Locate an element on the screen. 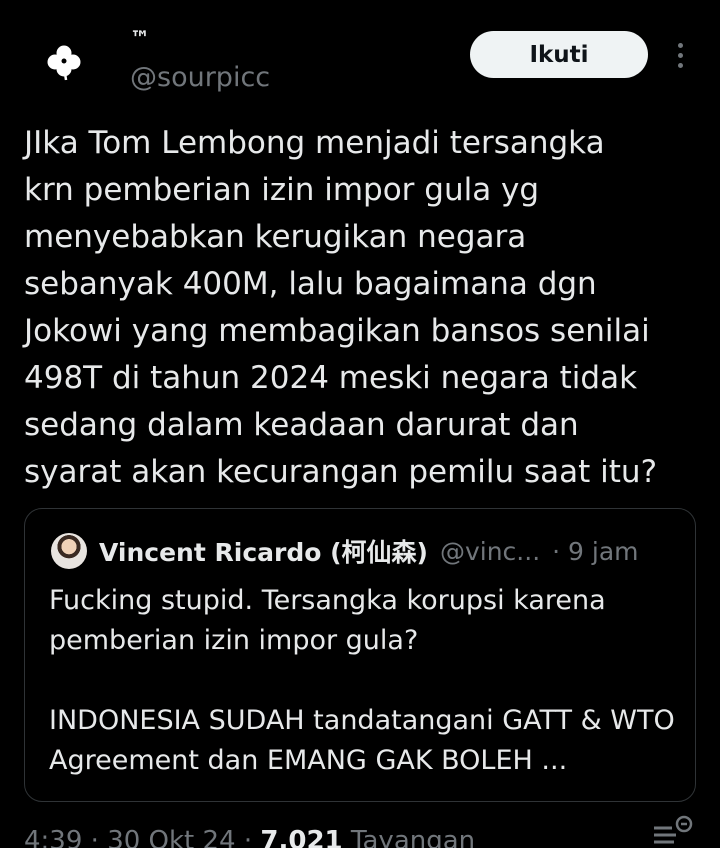 This screenshot has width=720, height=848. tweet-footer: 4:39 · 30 Okt 24 · 7.021 Tayangan is located at coordinates (249, 837).